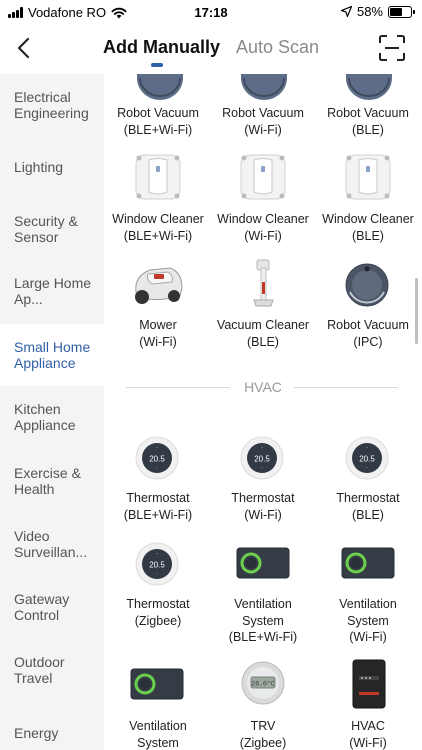  Describe the element at coordinates (158, 325) in the screenshot. I see `device-name: Mower` at that location.